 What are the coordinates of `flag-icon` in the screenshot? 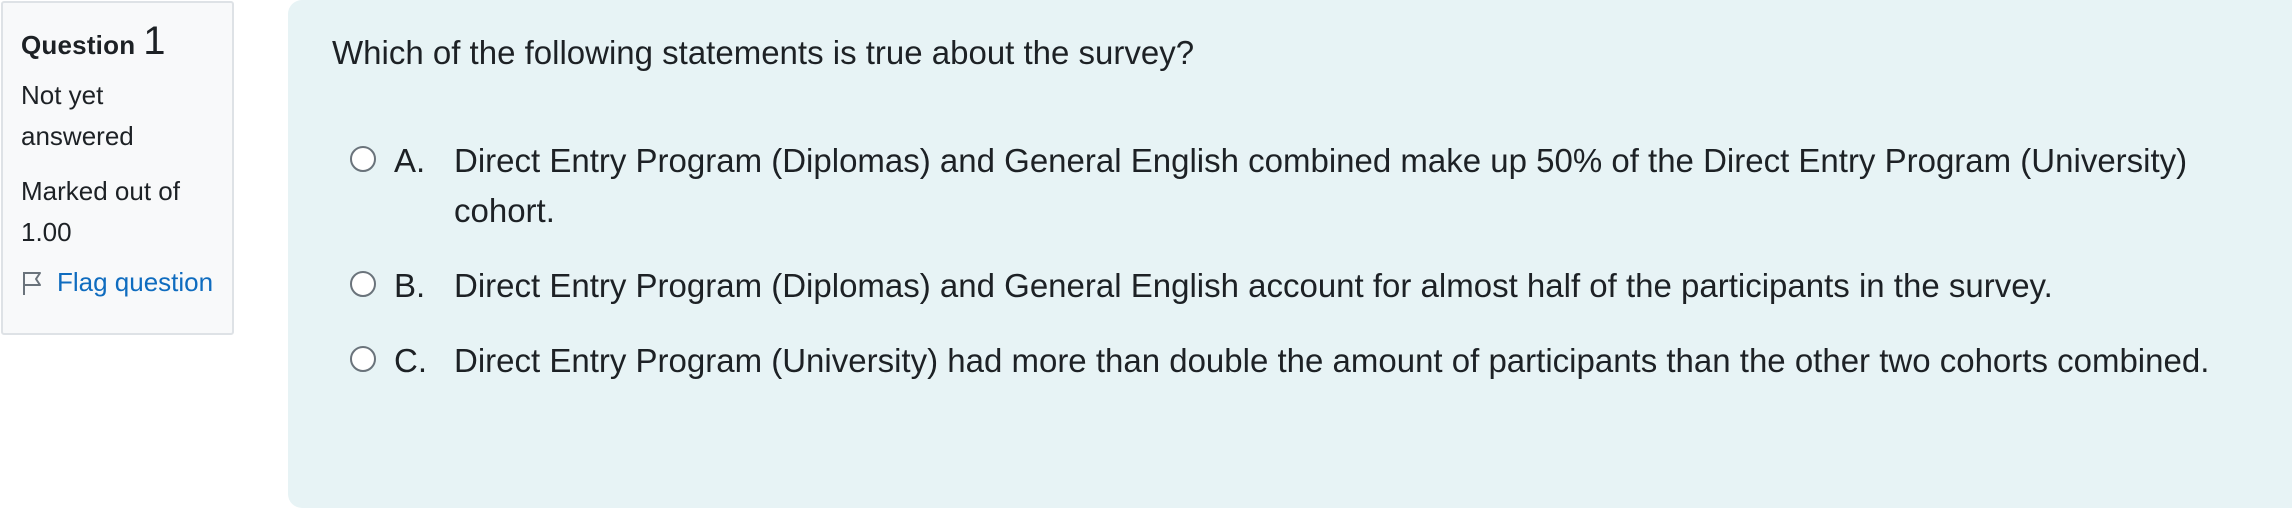 It's located at (32, 283).